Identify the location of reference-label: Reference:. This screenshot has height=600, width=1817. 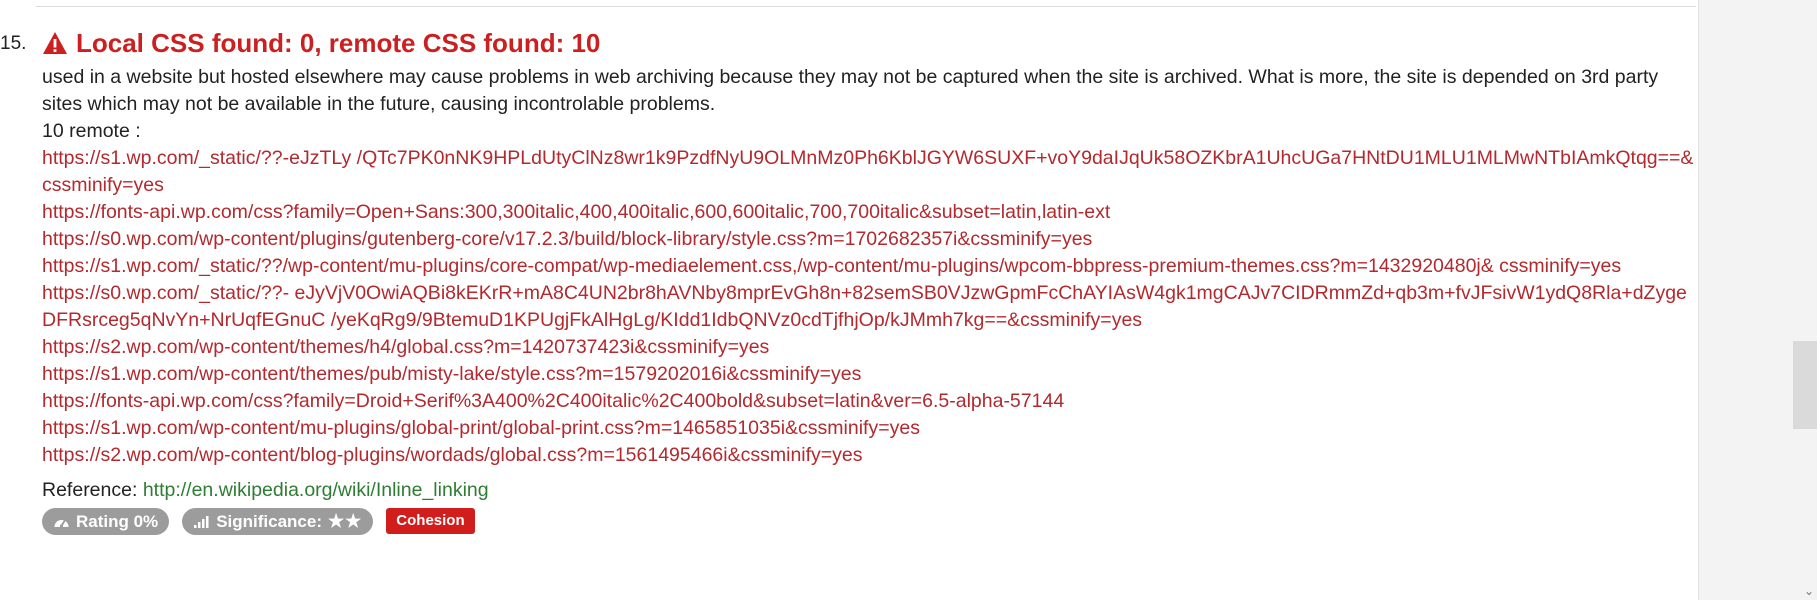
(90, 490).